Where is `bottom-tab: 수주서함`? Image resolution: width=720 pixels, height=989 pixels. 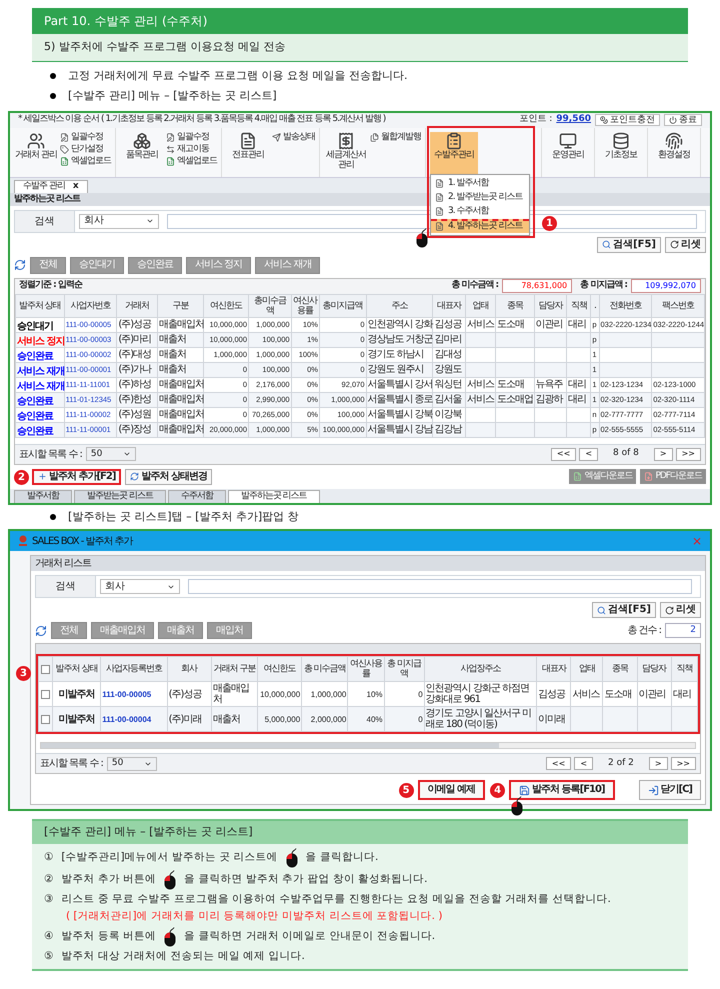 bottom-tab: 수주서함 is located at coordinates (197, 496).